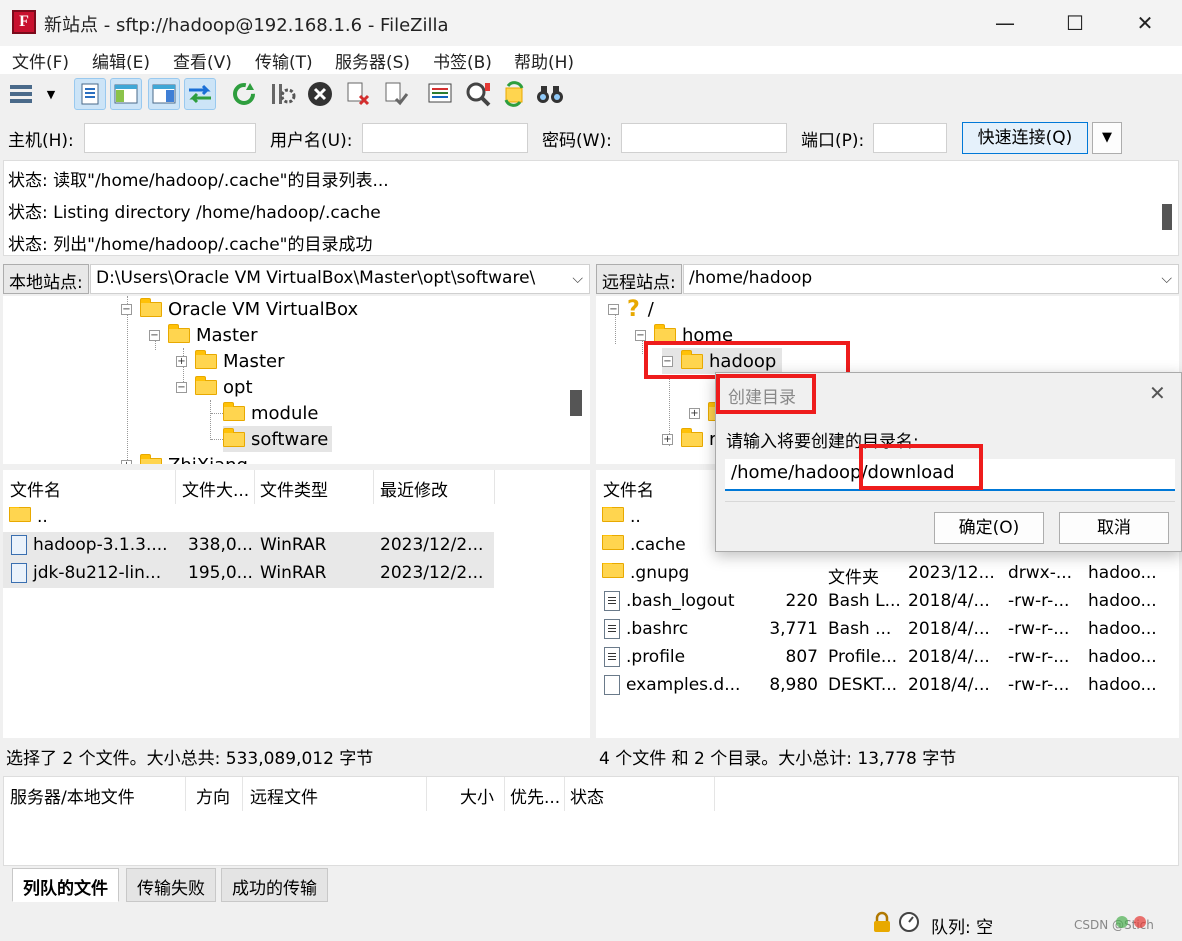 This screenshot has height=941, width=1182. I want to click on process-queue-icon, so click(282, 94).